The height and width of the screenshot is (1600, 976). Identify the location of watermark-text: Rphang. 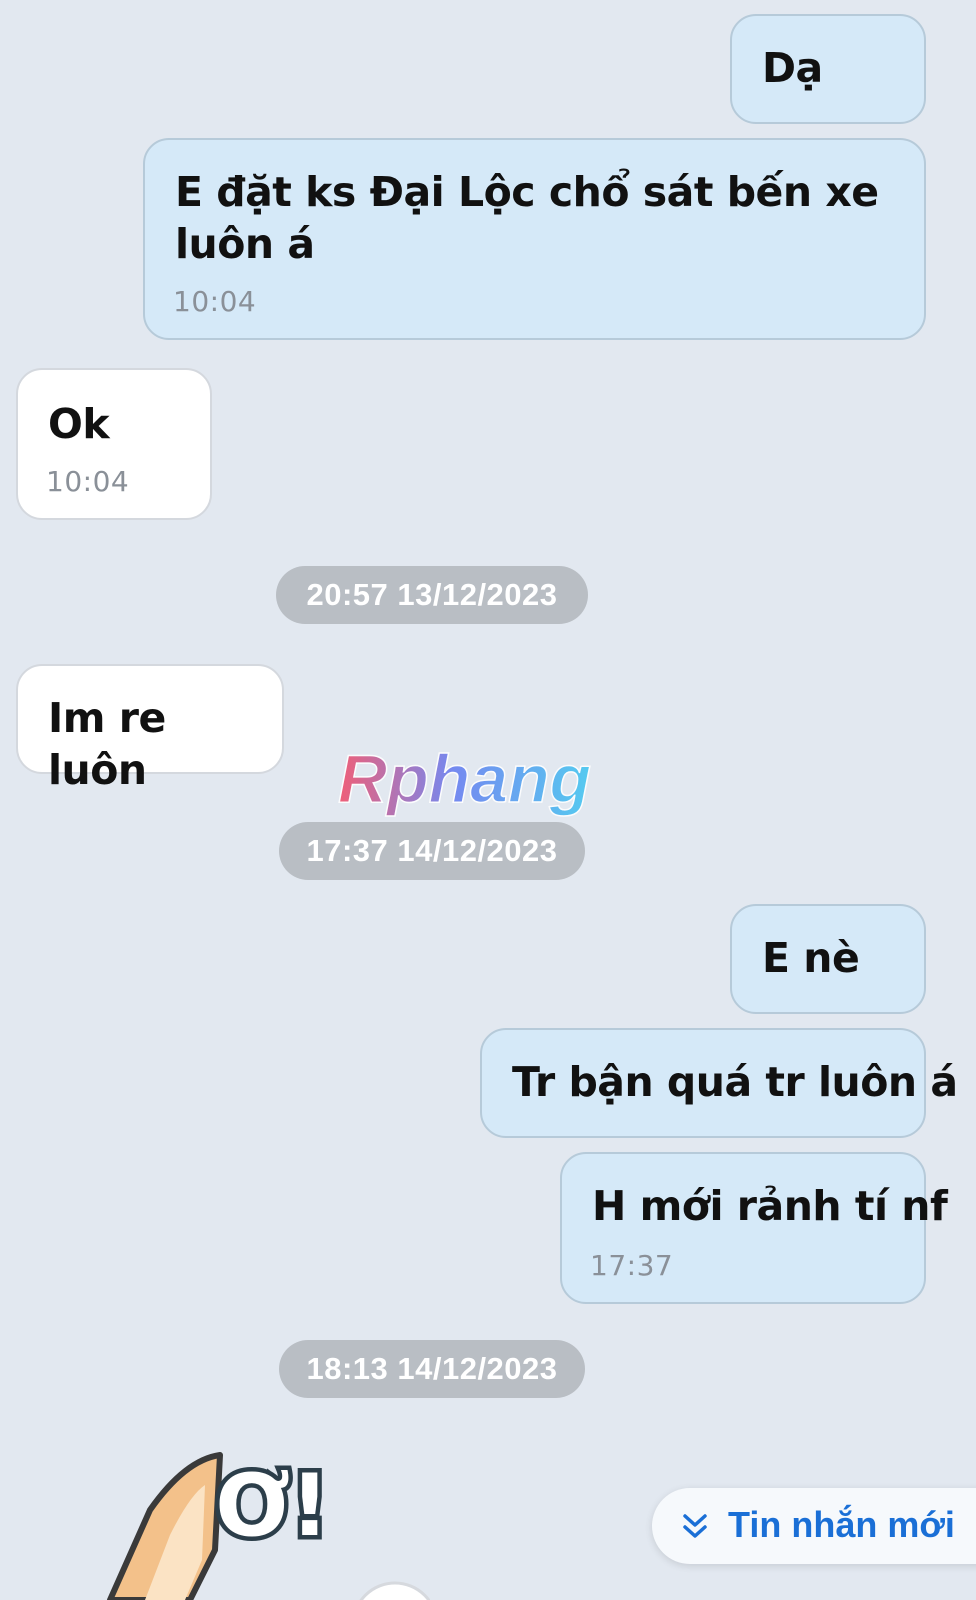
(464, 779).